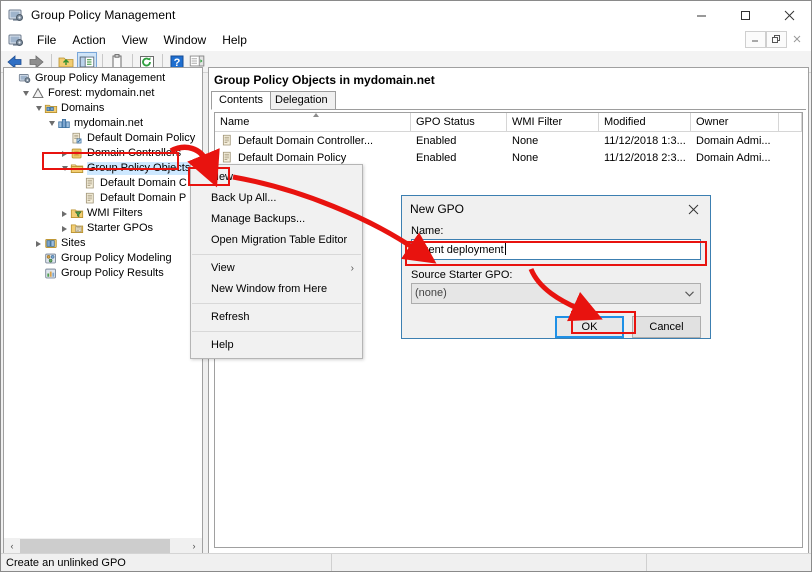  What do you see at coordinates (645, 122) in the screenshot?
I see `column-header-modified: Modified` at bounding box center [645, 122].